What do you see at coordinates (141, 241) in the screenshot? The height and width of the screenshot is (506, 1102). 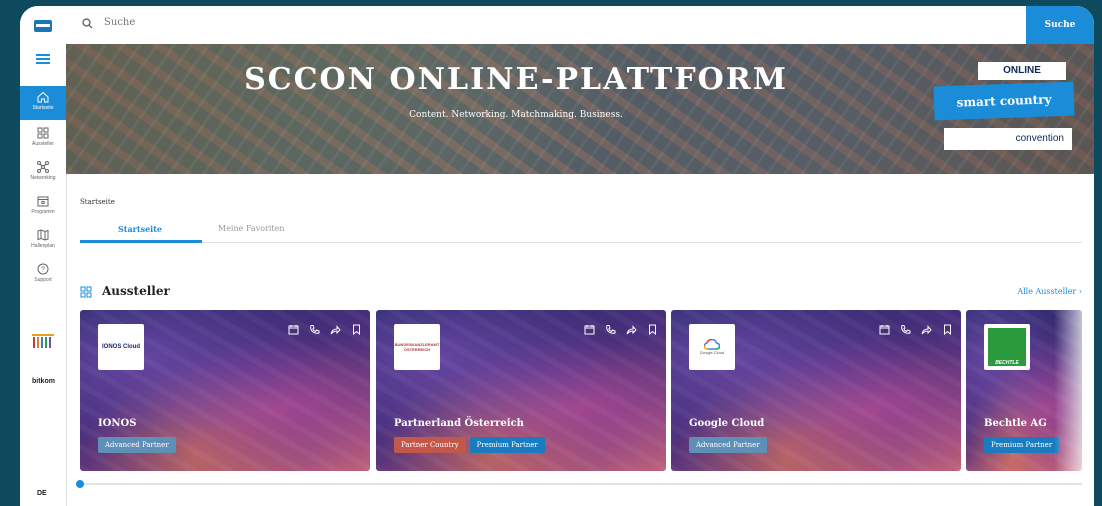 I see `active-tab-indicator` at bounding box center [141, 241].